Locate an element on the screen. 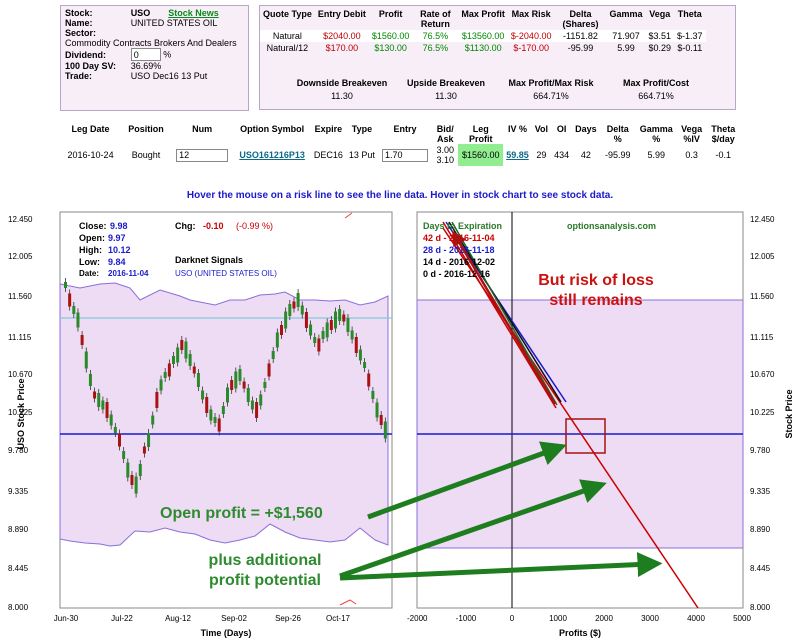 The width and height of the screenshot is (800, 644). quote-cell: $13560.00 is located at coordinates (483, 36).